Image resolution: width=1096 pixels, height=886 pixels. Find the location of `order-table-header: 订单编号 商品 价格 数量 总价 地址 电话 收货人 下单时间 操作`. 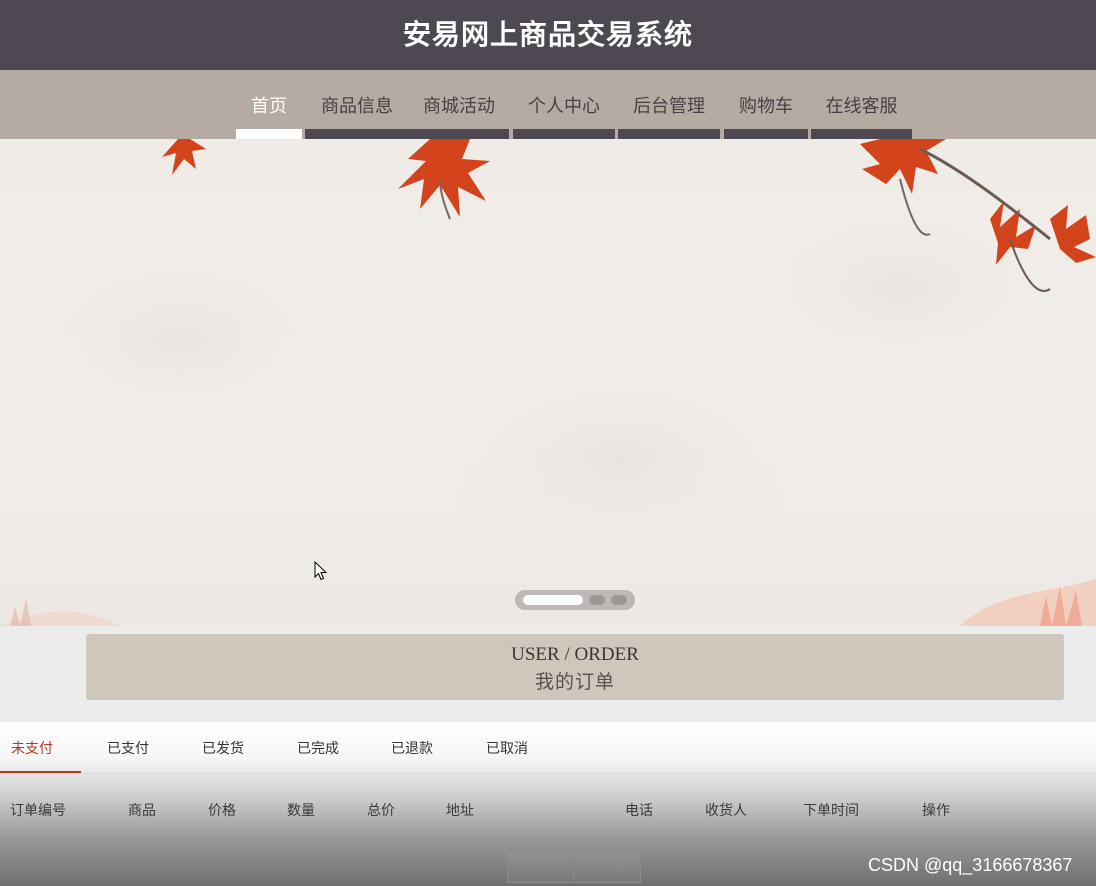

order-table-header: 订单编号 商品 价格 数量 总价 地址 电话 收货人 下单时间 操作 is located at coordinates (548, 812).